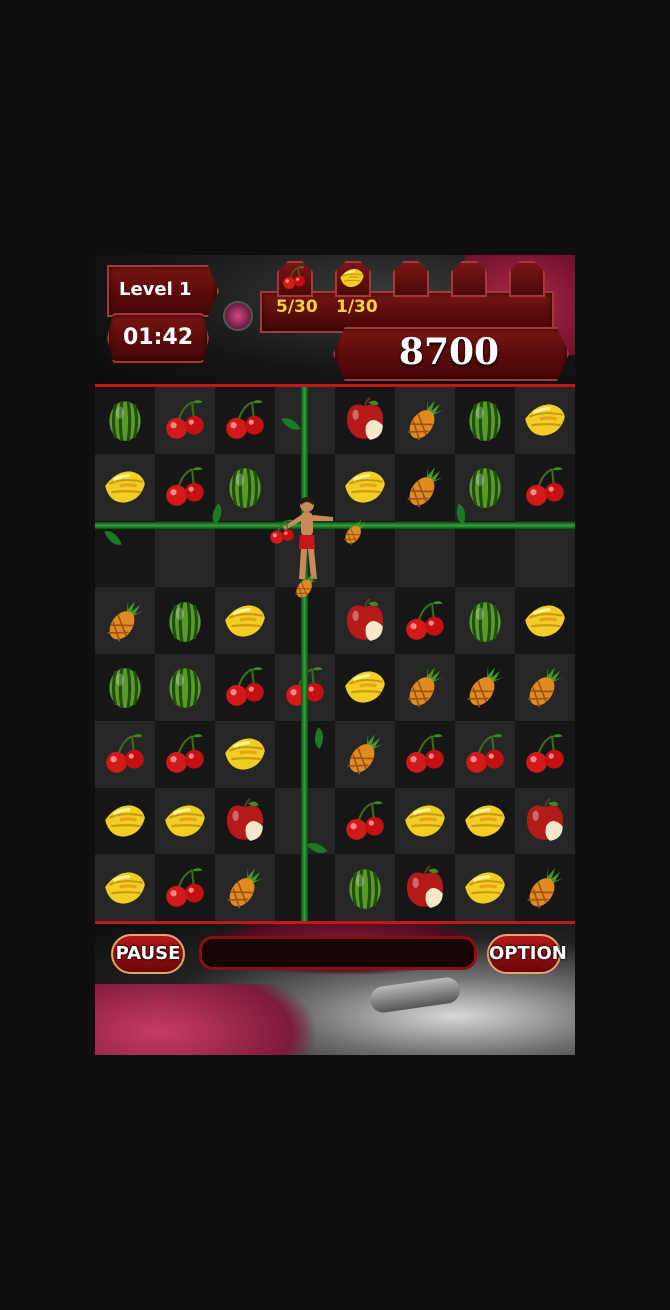 The width and height of the screenshot is (670, 1310). What do you see at coordinates (148, 954) in the screenshot?
I see `pause-button: PAUSE` at bounding box center [148, 954].